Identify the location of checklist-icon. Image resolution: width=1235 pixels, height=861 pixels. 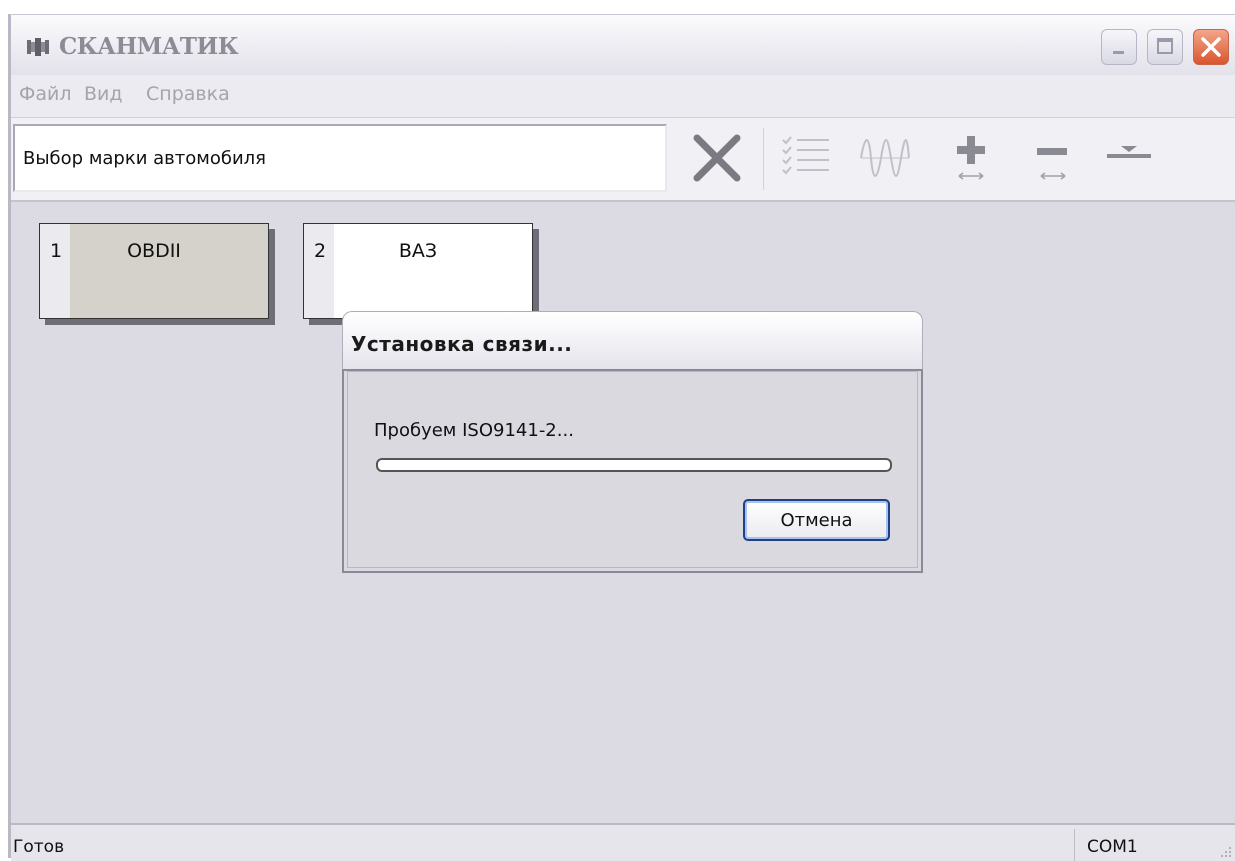
(807, 158).